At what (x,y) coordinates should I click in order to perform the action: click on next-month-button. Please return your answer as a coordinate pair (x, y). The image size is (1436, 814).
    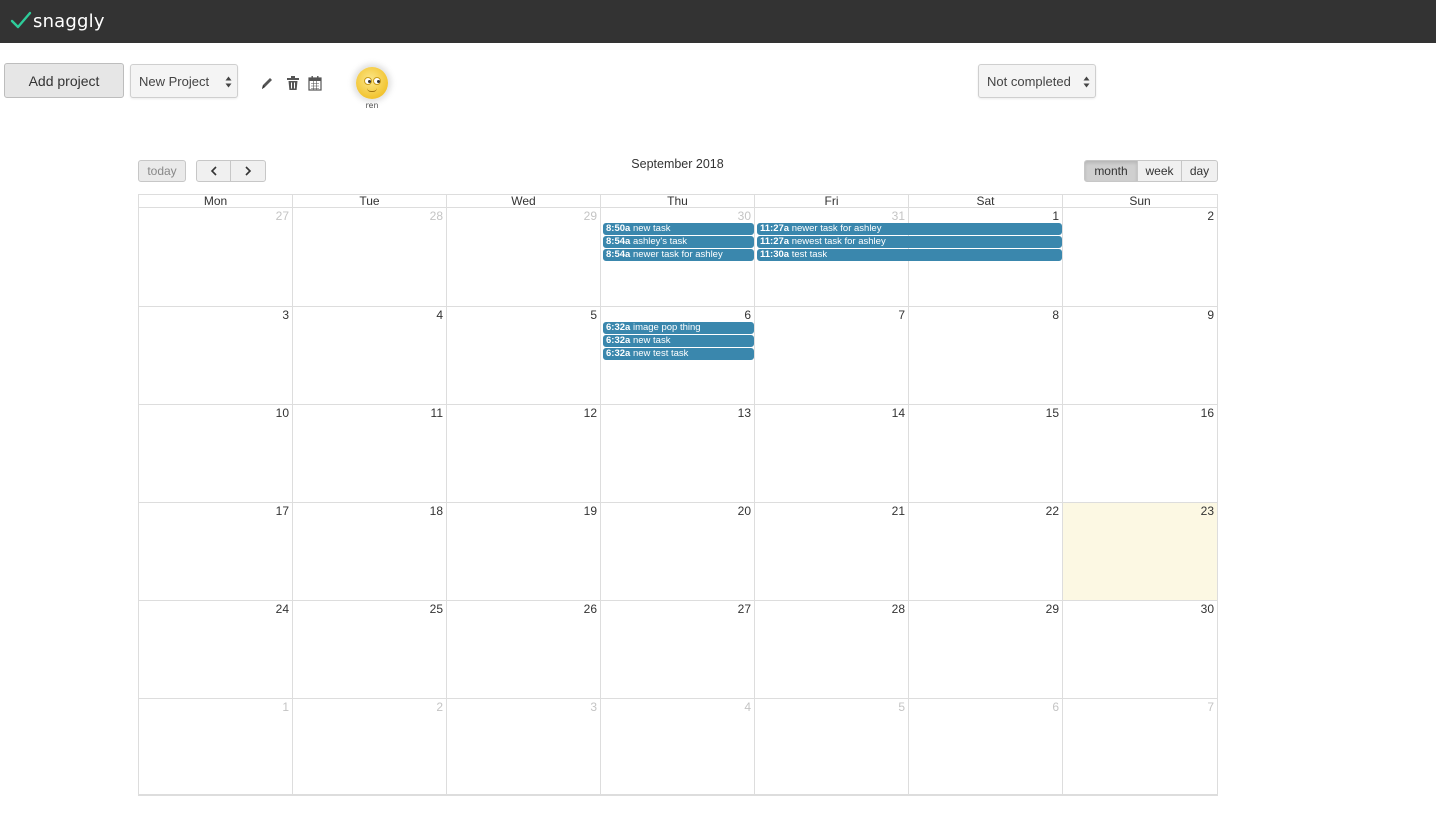
    Looking at the image, I should click on (248, 171).